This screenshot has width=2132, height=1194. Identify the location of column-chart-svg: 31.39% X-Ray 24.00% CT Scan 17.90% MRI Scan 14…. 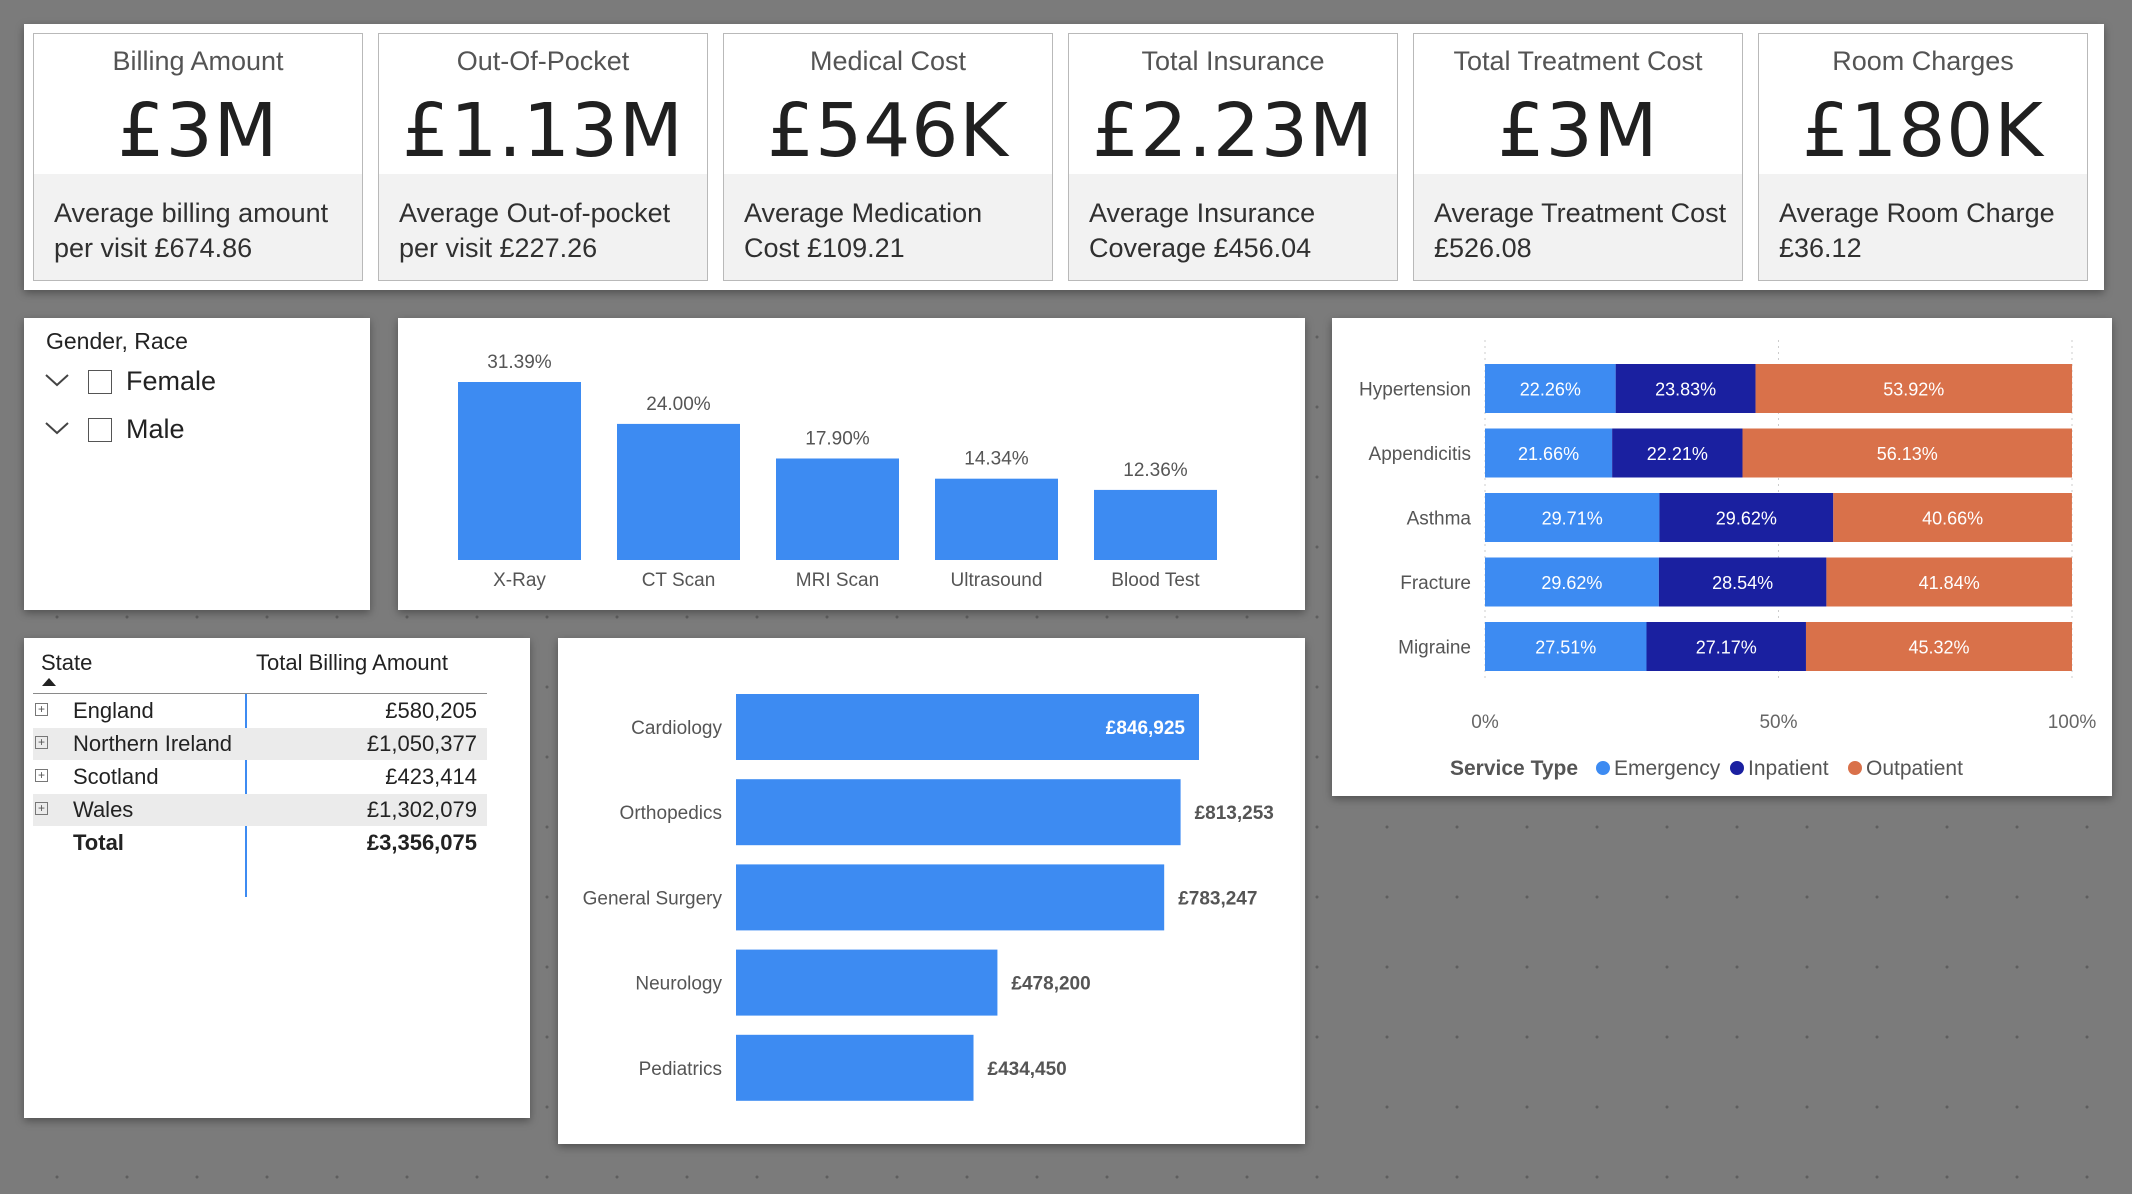
(837, 471).